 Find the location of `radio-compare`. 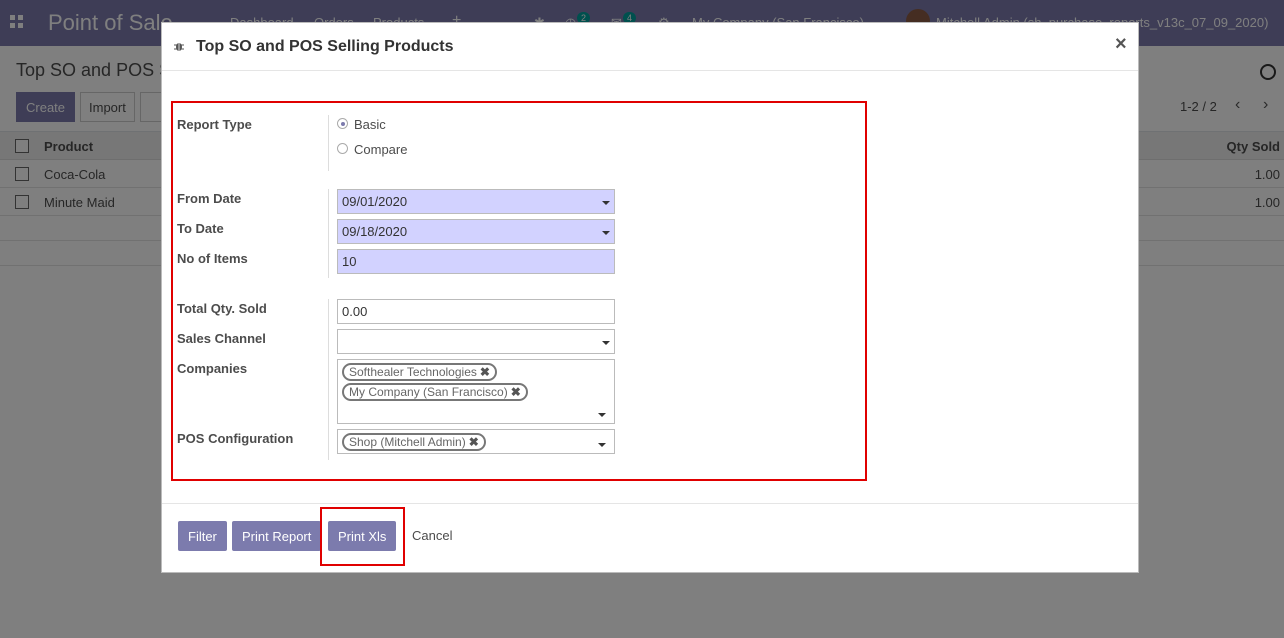

radio-compare is located at coordinates (342, 148).